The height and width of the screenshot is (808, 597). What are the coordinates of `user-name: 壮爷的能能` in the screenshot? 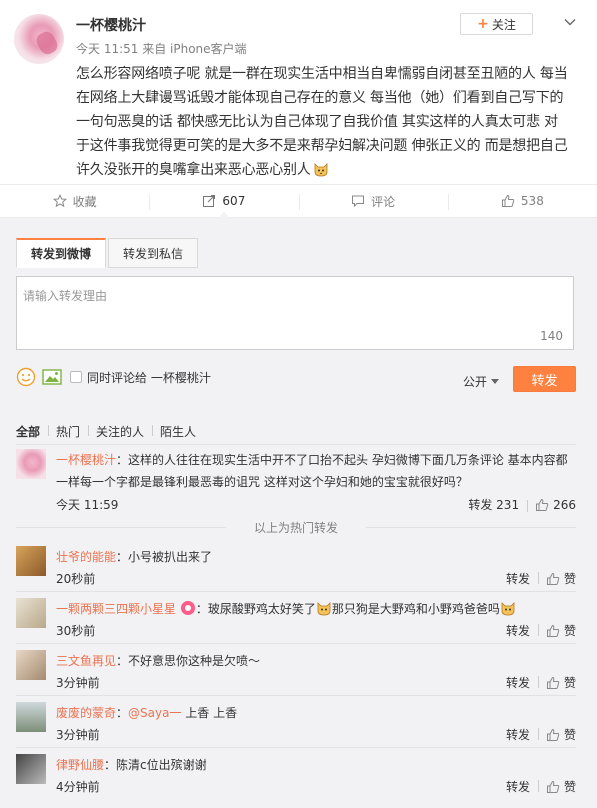 It's located at (86, 557).